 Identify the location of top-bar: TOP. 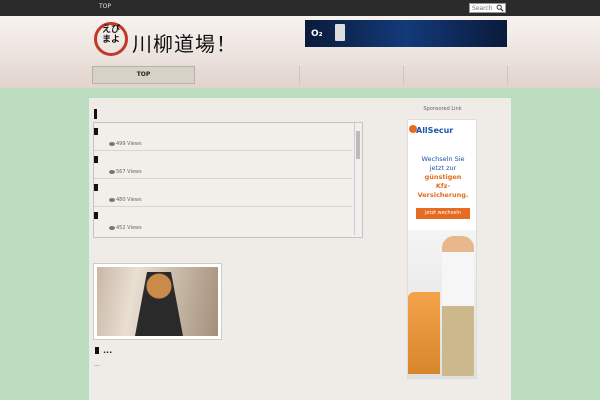
(300, 8).